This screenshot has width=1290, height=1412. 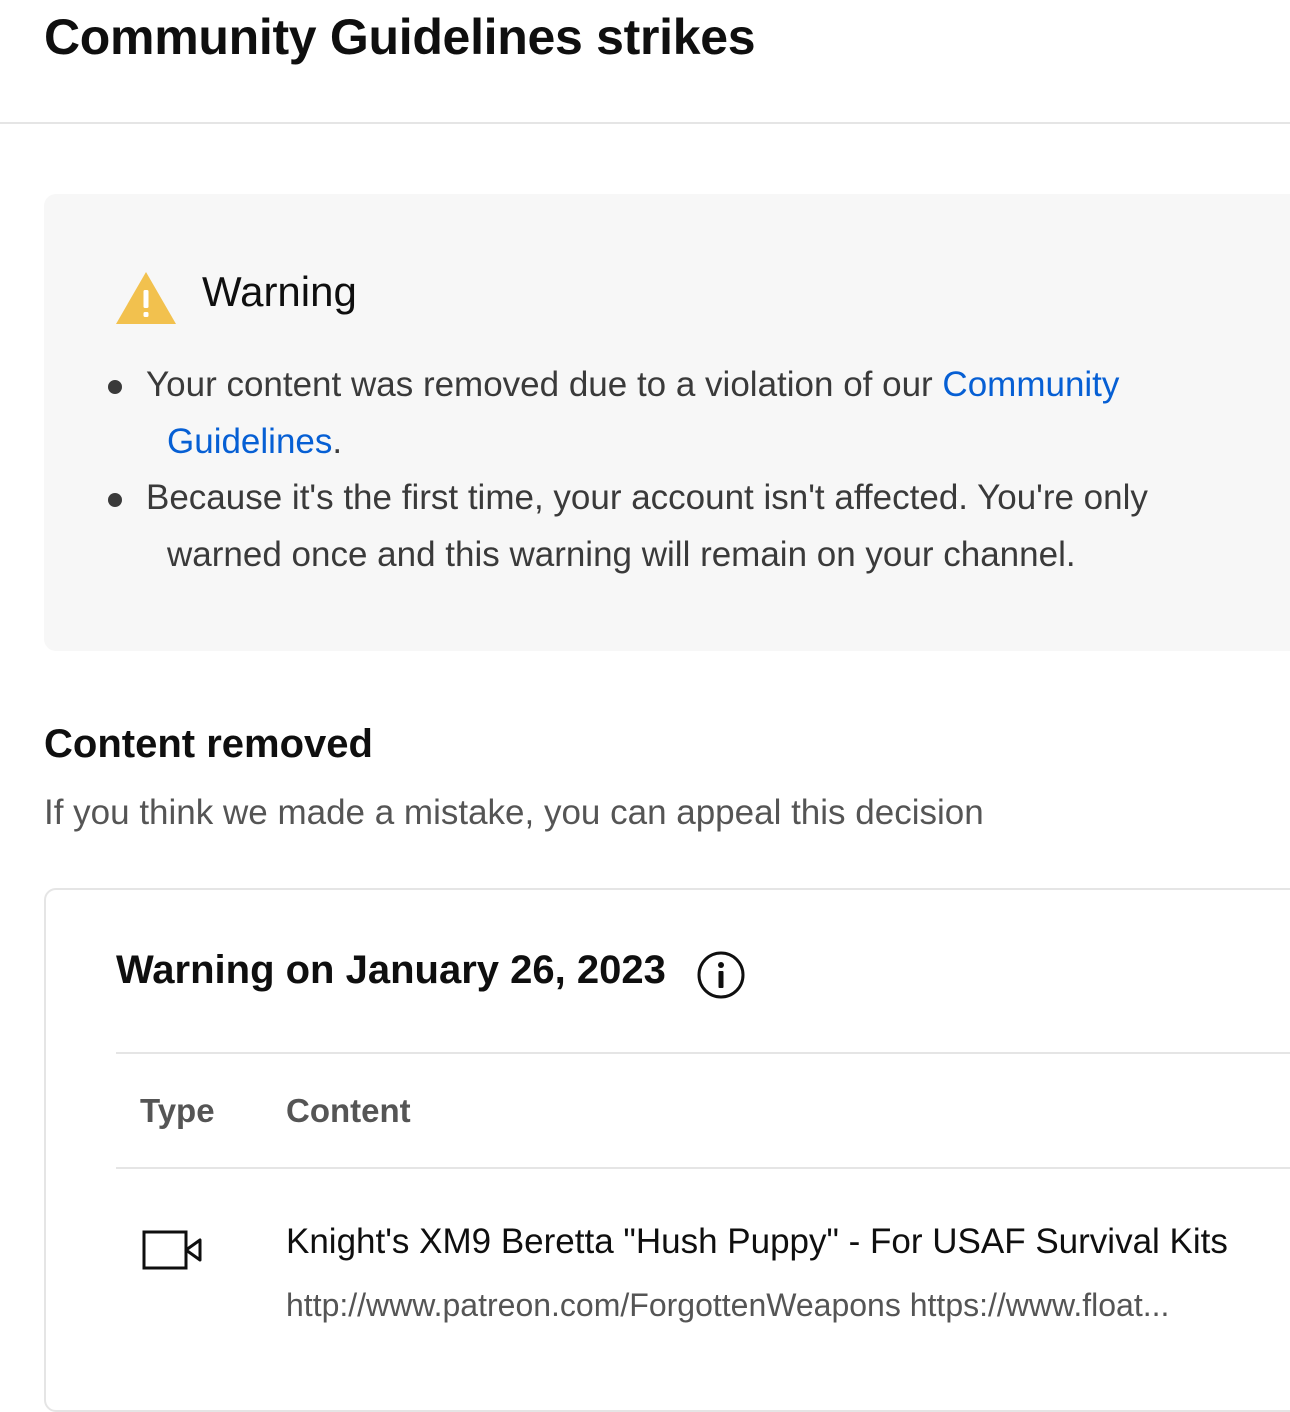 I want to click on warning-heading: Warning, so click(x=279, y=291).